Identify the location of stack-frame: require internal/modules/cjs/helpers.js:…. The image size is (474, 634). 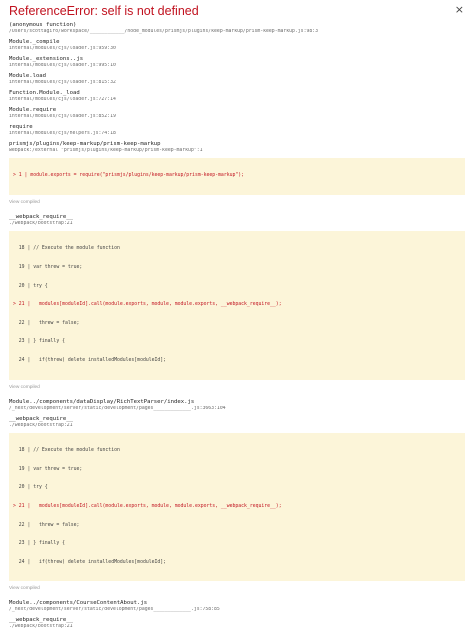
(237, 130).